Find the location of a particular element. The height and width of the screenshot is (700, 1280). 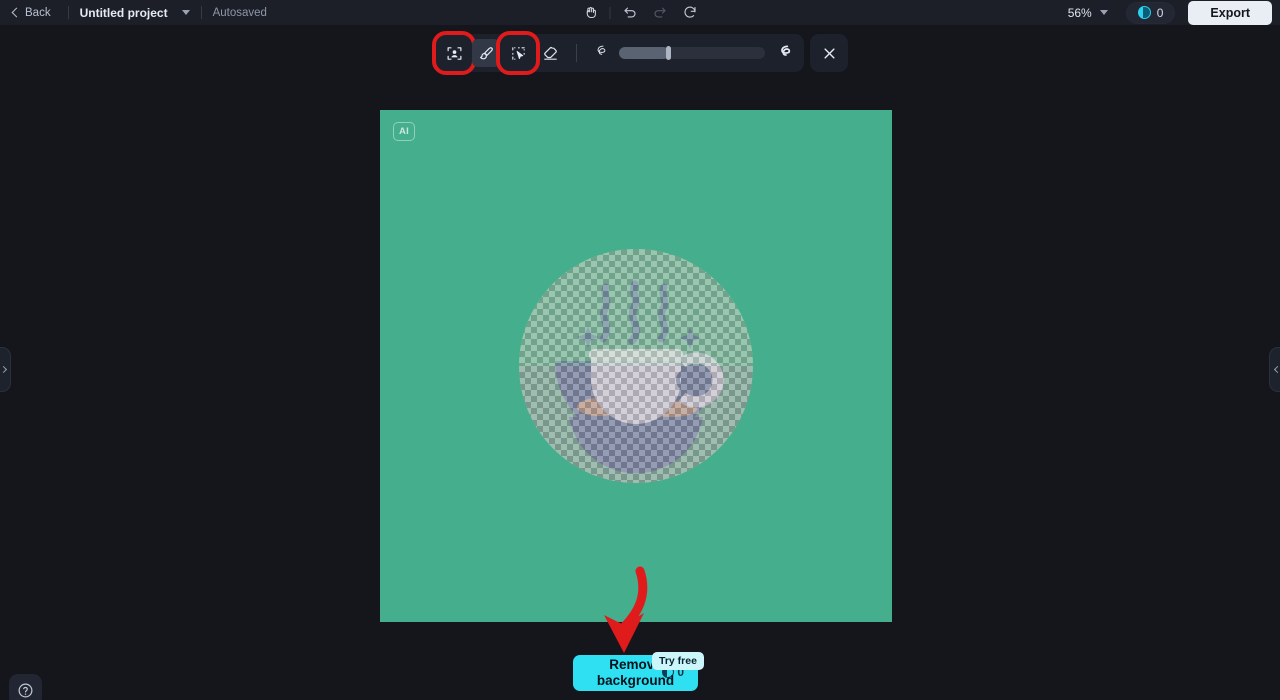

magic-select-tool-button is located at coordinates (518, 53).